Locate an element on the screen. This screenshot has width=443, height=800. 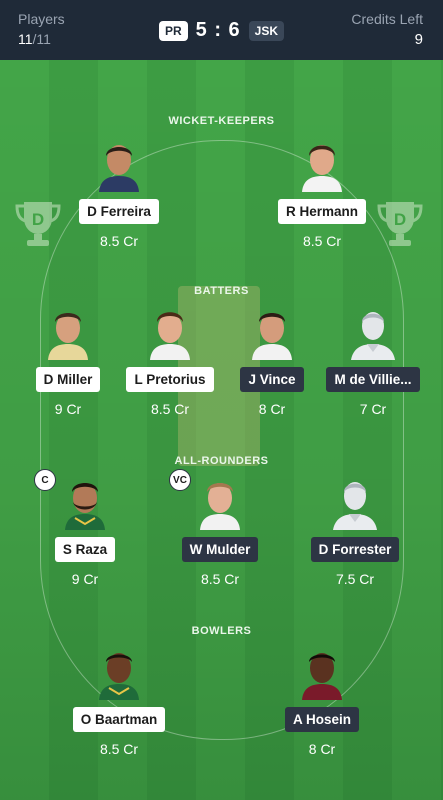
credits-value: 9 is located at coordinates (418, 39).